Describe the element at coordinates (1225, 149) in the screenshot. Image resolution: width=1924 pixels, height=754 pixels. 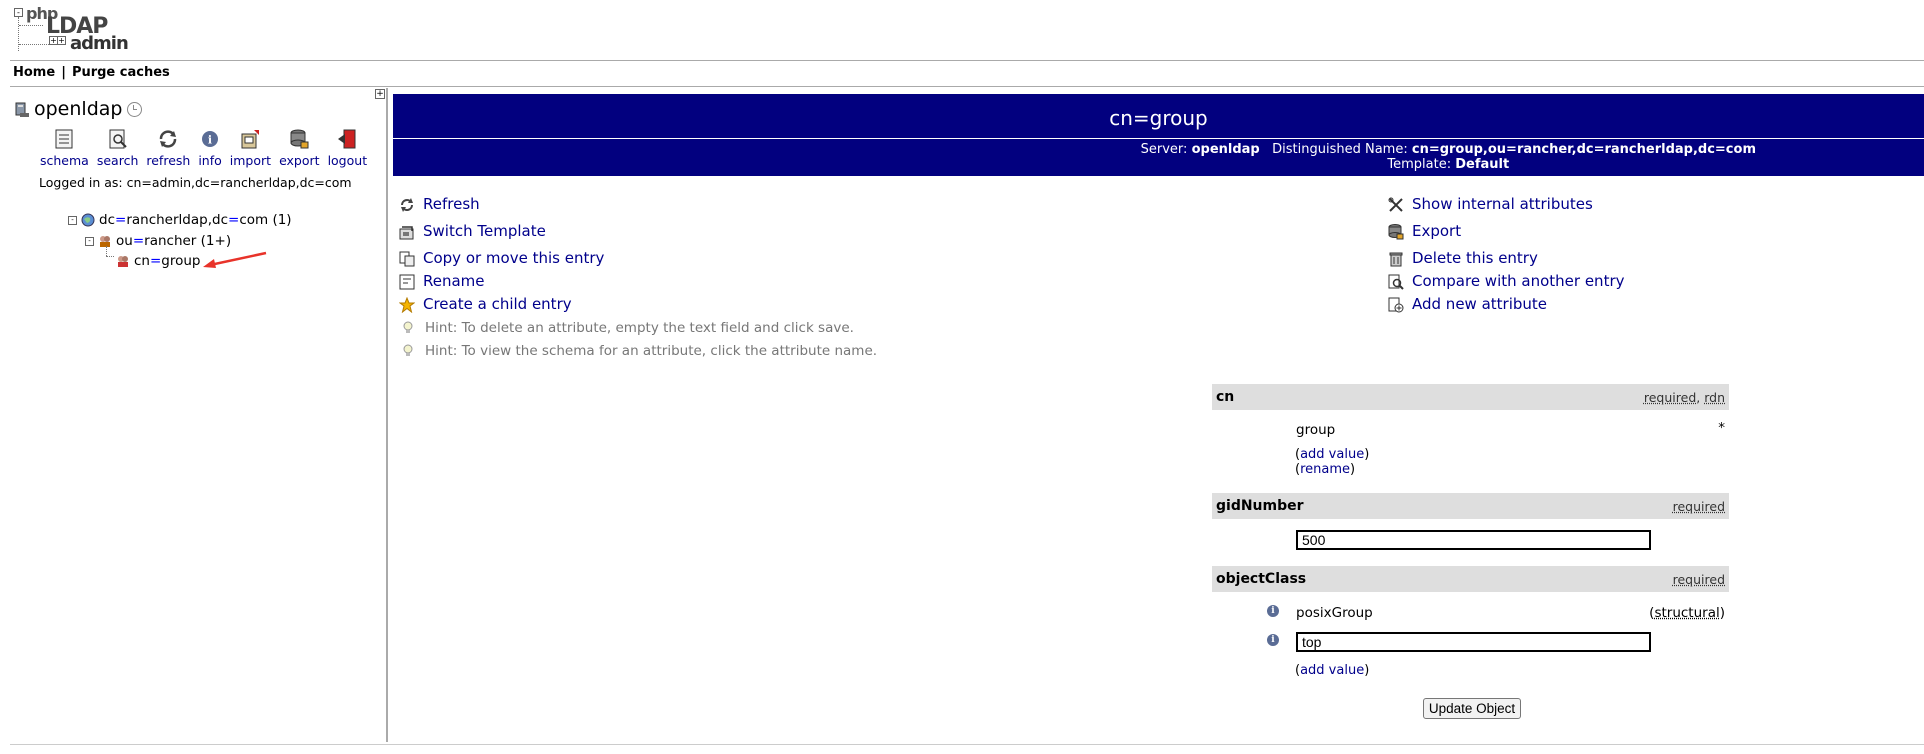
I see `server-value: openldap` at that location.